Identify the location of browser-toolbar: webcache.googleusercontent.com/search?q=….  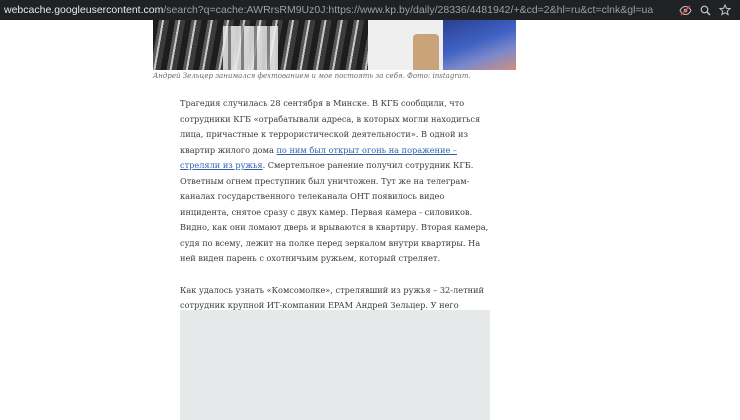
(370, 10).